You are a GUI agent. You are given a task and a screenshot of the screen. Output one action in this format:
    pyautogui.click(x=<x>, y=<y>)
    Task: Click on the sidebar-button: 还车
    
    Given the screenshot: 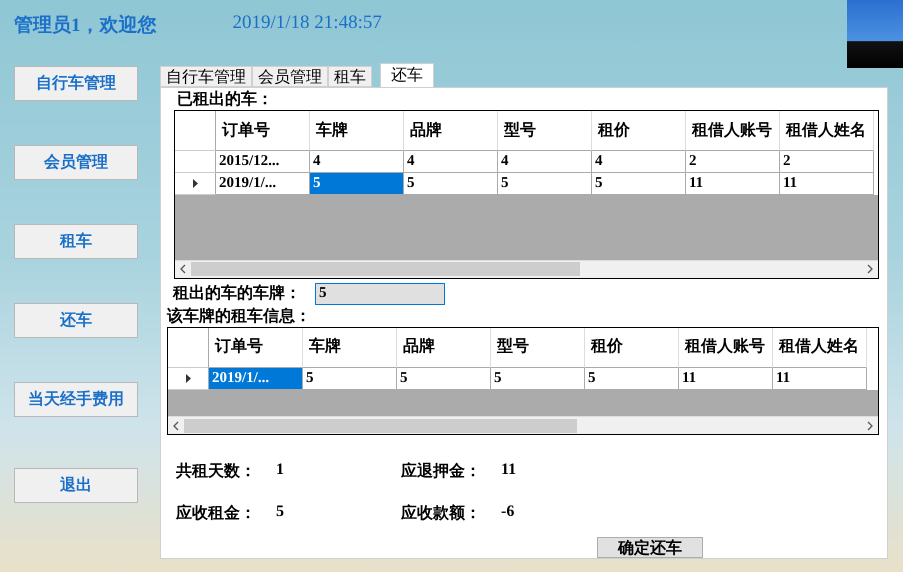 What is the action you would take?
    pyautogui.click(x=76, y=320)
    